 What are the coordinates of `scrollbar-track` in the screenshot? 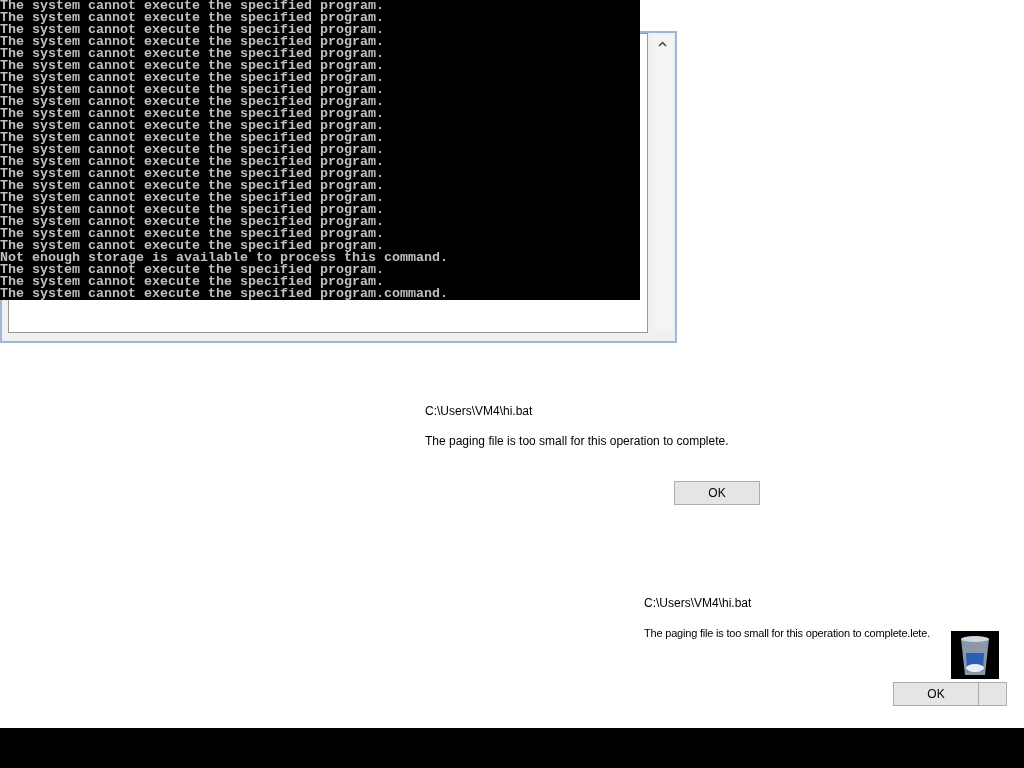 It's located at (663, 183).